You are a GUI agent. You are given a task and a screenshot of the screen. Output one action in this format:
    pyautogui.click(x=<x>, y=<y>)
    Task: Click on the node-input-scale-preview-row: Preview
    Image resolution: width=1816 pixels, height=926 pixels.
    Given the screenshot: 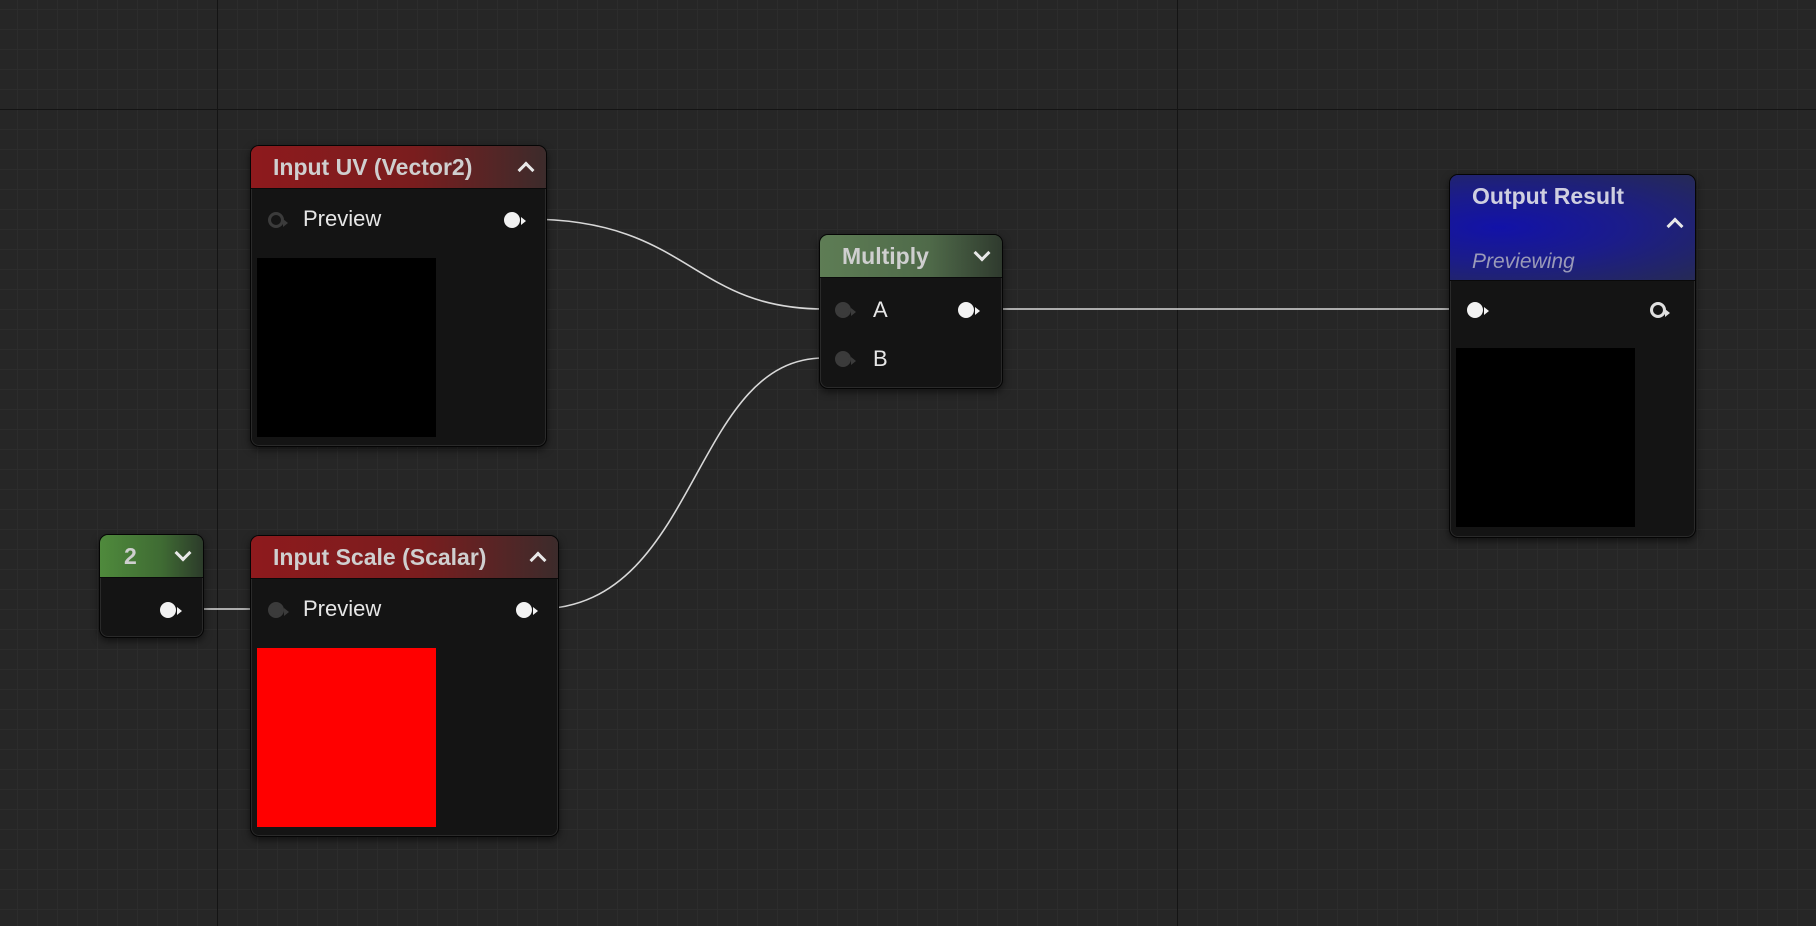 What is the action you would take?
    pyautogui.click(x=342, y=609)
    